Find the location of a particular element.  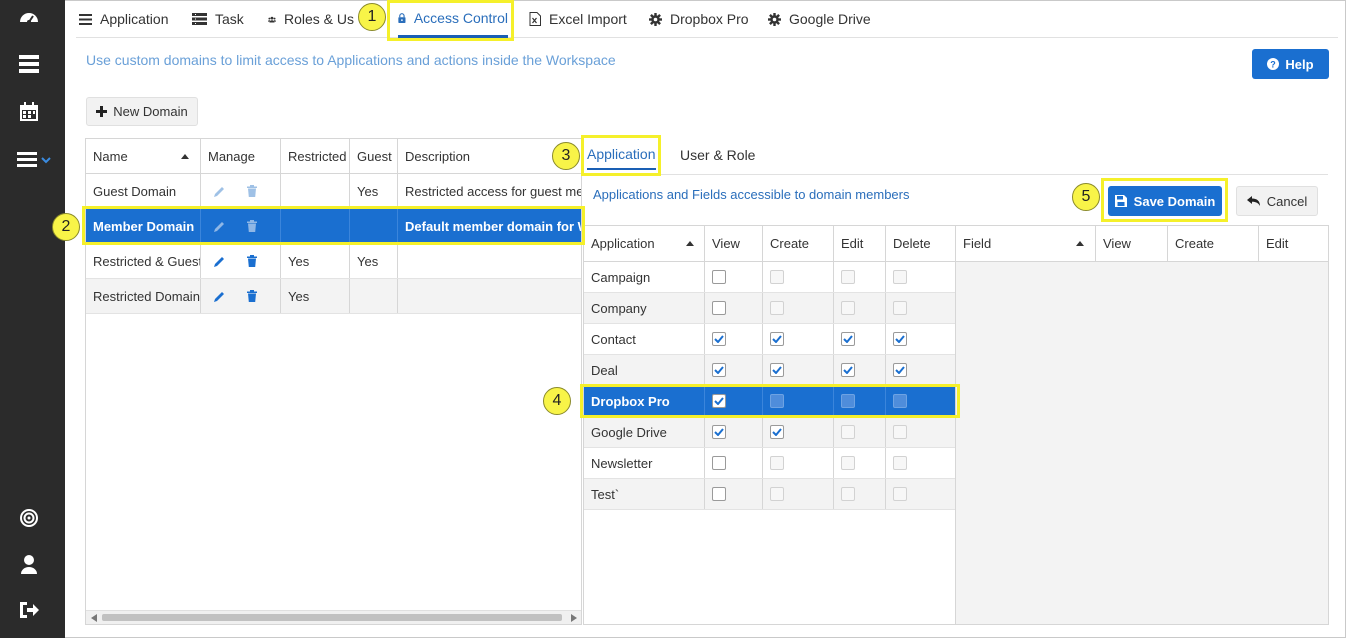

tab-task: Task is located at coordinates (218, 19).